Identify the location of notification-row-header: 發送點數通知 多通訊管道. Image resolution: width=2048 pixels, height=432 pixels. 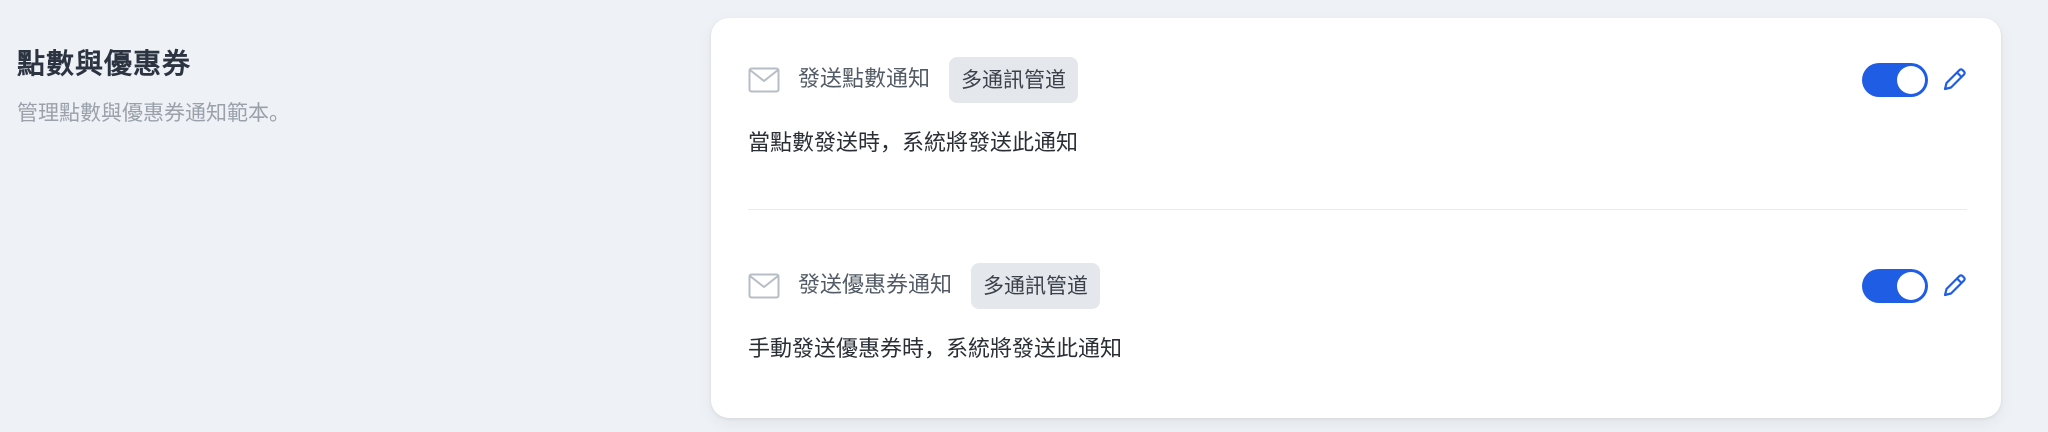
(1358, 80).